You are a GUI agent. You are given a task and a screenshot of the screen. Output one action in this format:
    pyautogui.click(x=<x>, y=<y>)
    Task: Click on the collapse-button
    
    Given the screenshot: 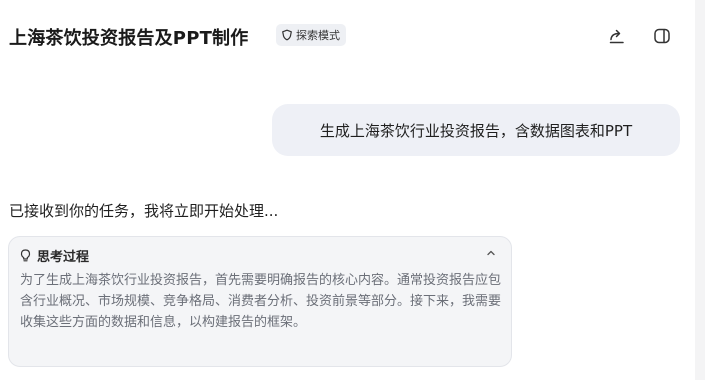 What is the action you would take?
    pyautogui.click(x=491, y=253)
    